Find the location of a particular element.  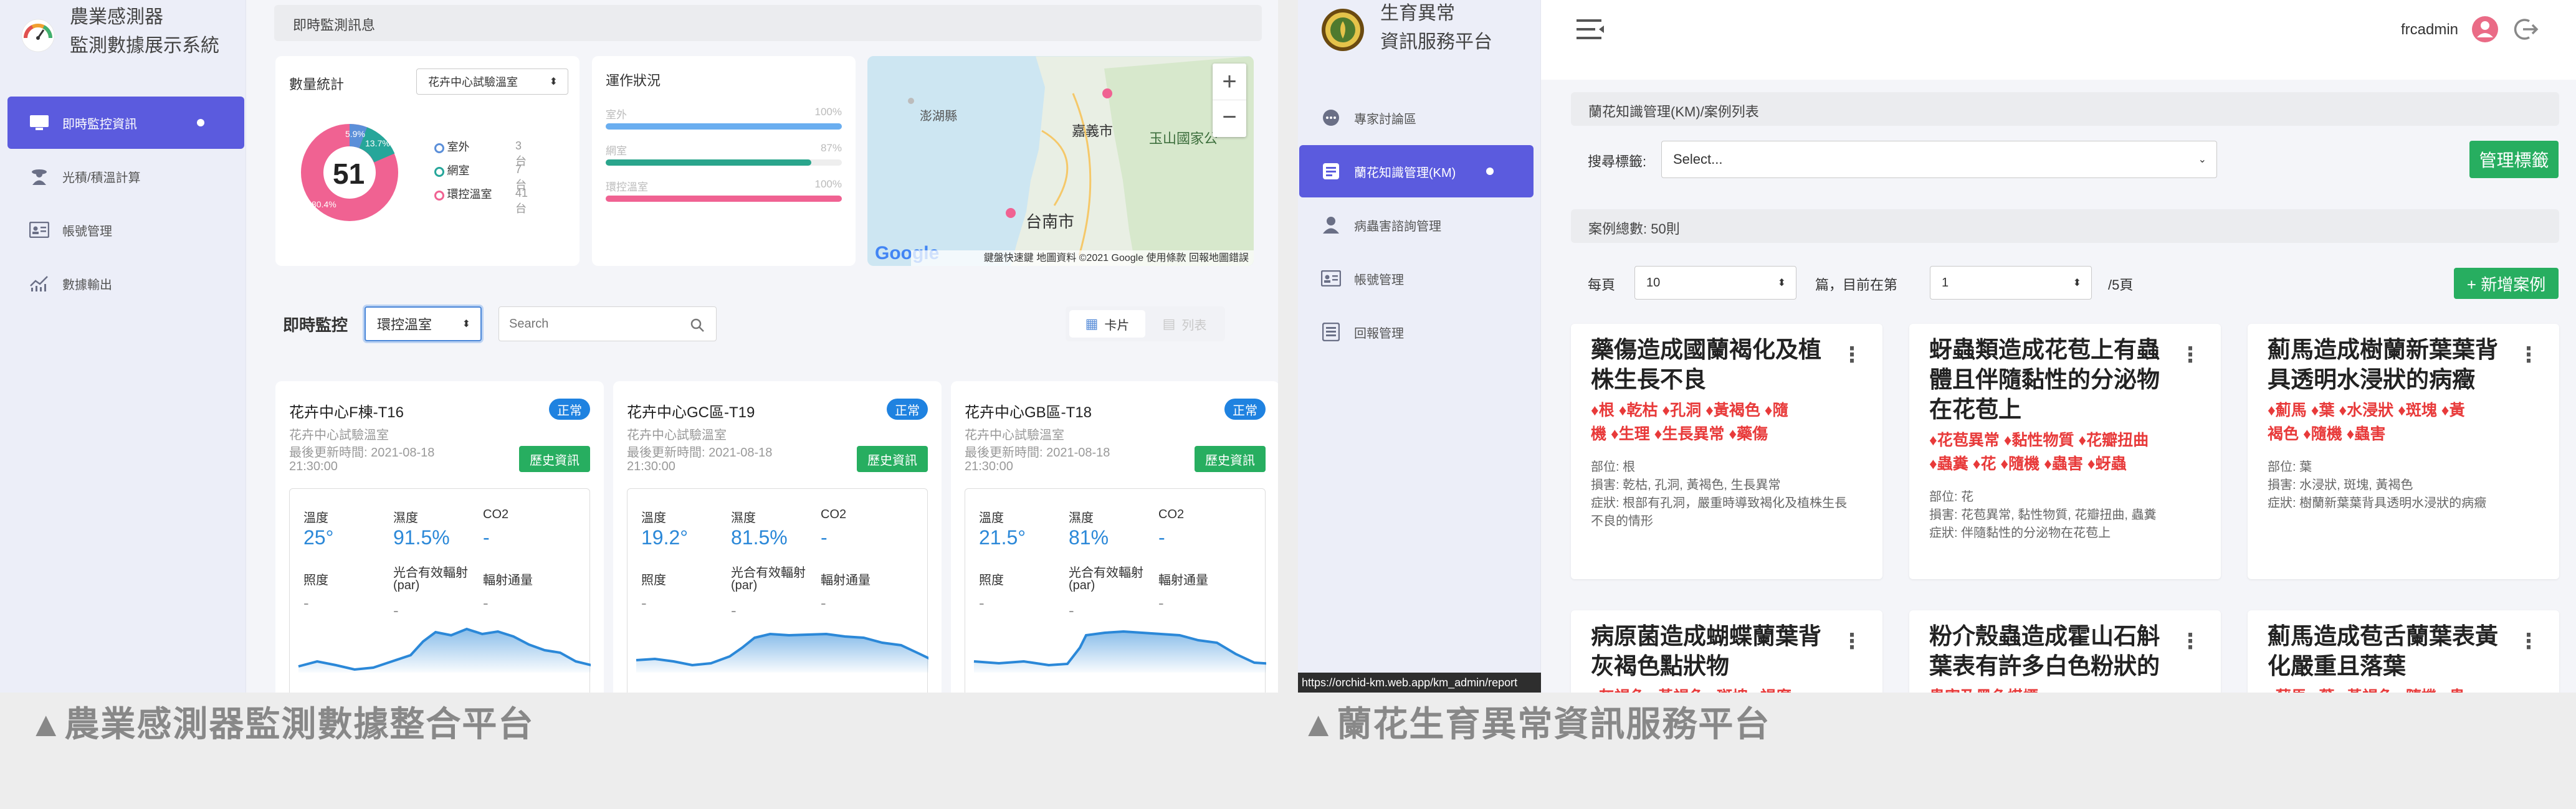

caption-right: ▲蘭花生育異常資訊服務平台 is located at coordinates (1536, 724).